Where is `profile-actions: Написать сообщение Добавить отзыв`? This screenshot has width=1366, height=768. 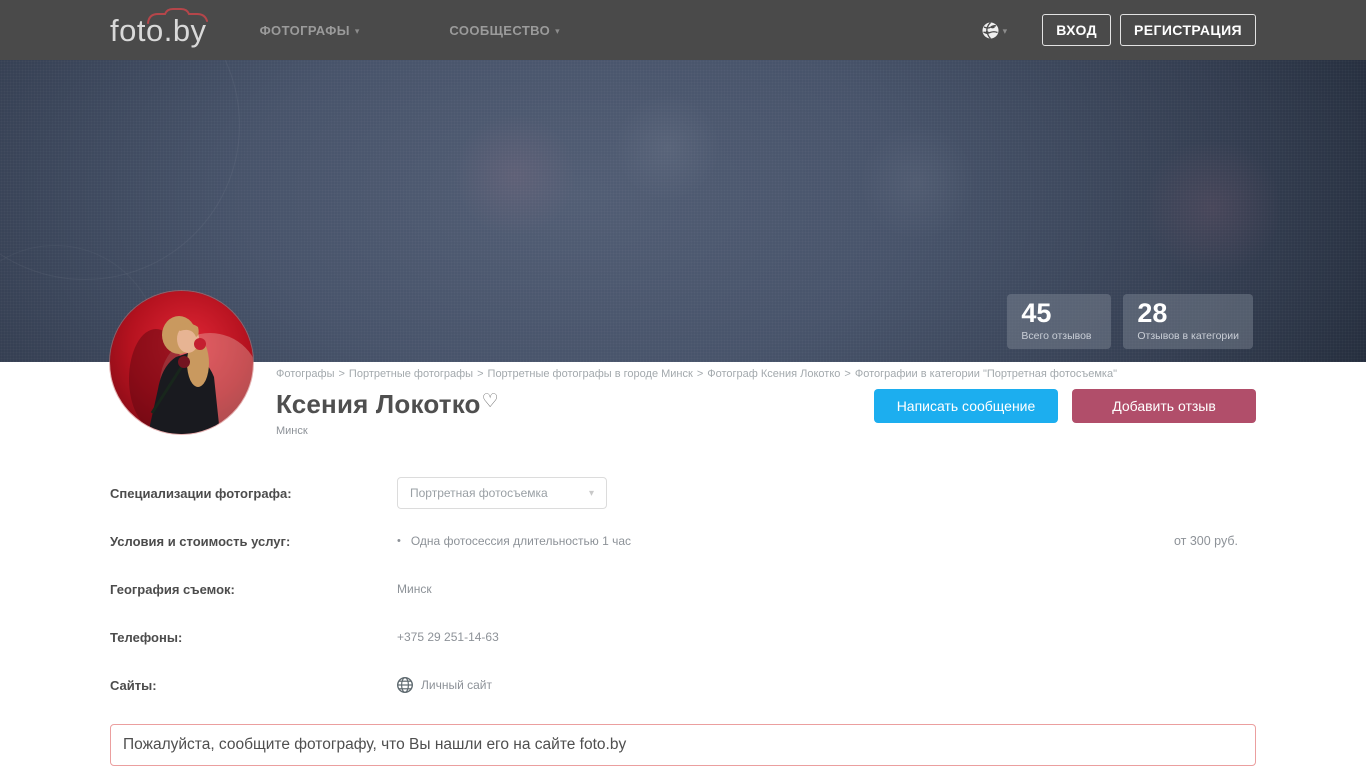
profile-actions: Написать сообщение Добавить отзыв is located at coordinates (1058, 406).